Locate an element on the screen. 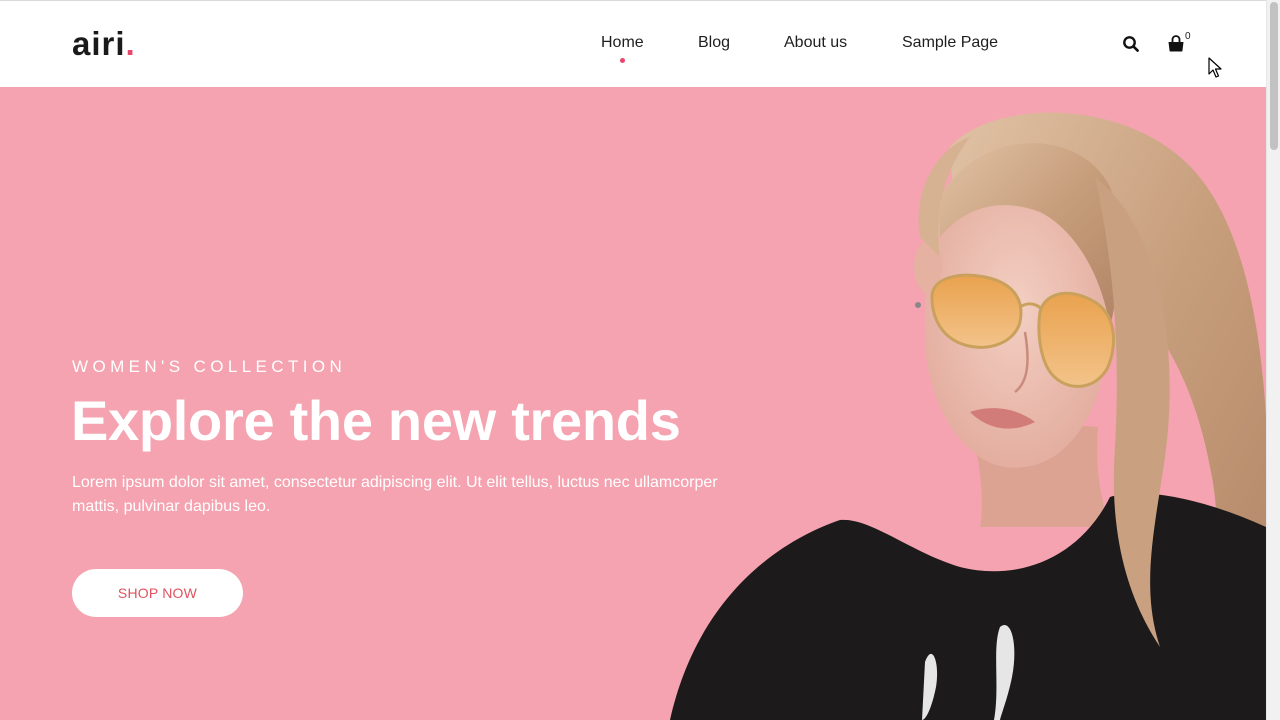  page-scrollbar is located at coordinates (1273, 360).